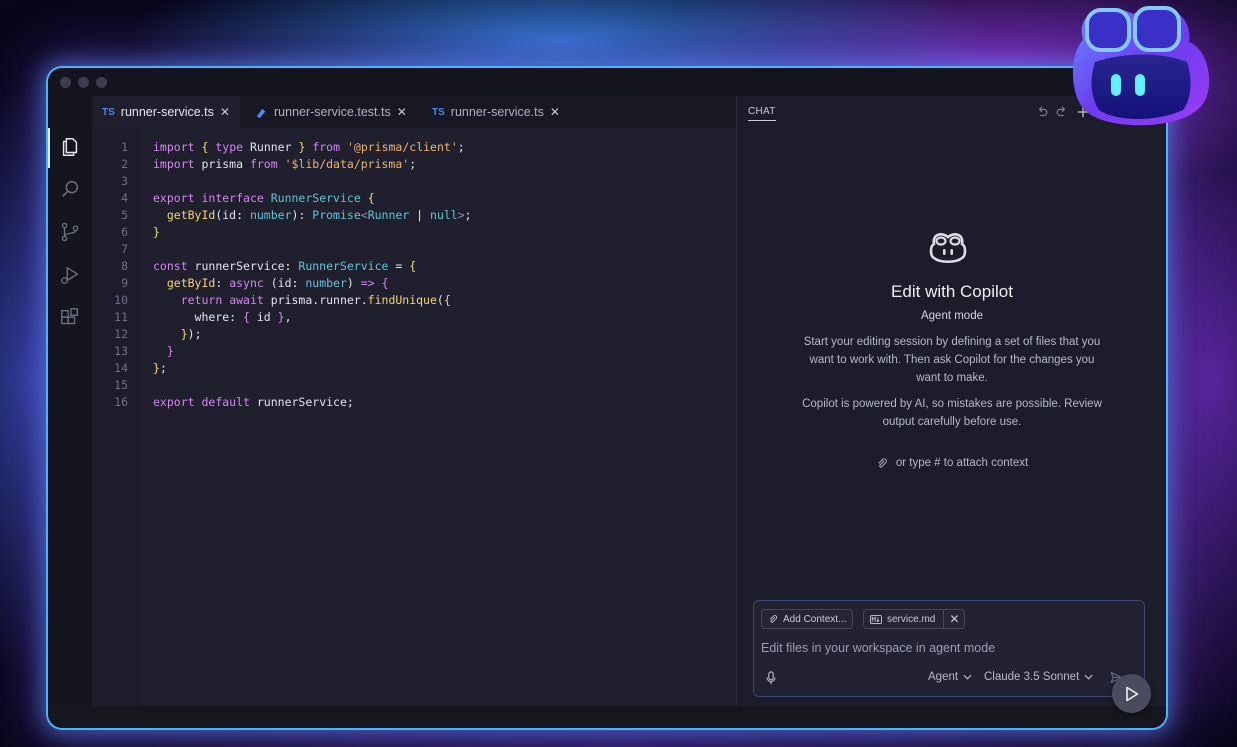 This screenshot has height=747, width=1237. What do you see at coordinates (101, 82) in the screenshot?
I see `window-maximize-dot` at bounding box center [101, 82].